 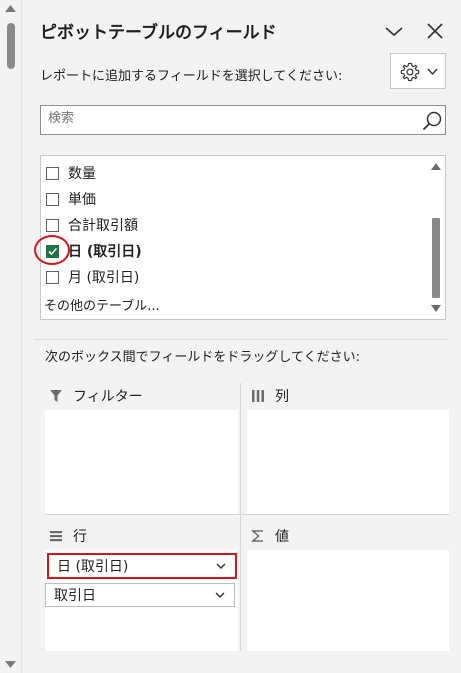 What do you see at coordinates (258, 396) in the screenshot?
I see `columns-icon` at bounding box center [258, 396].